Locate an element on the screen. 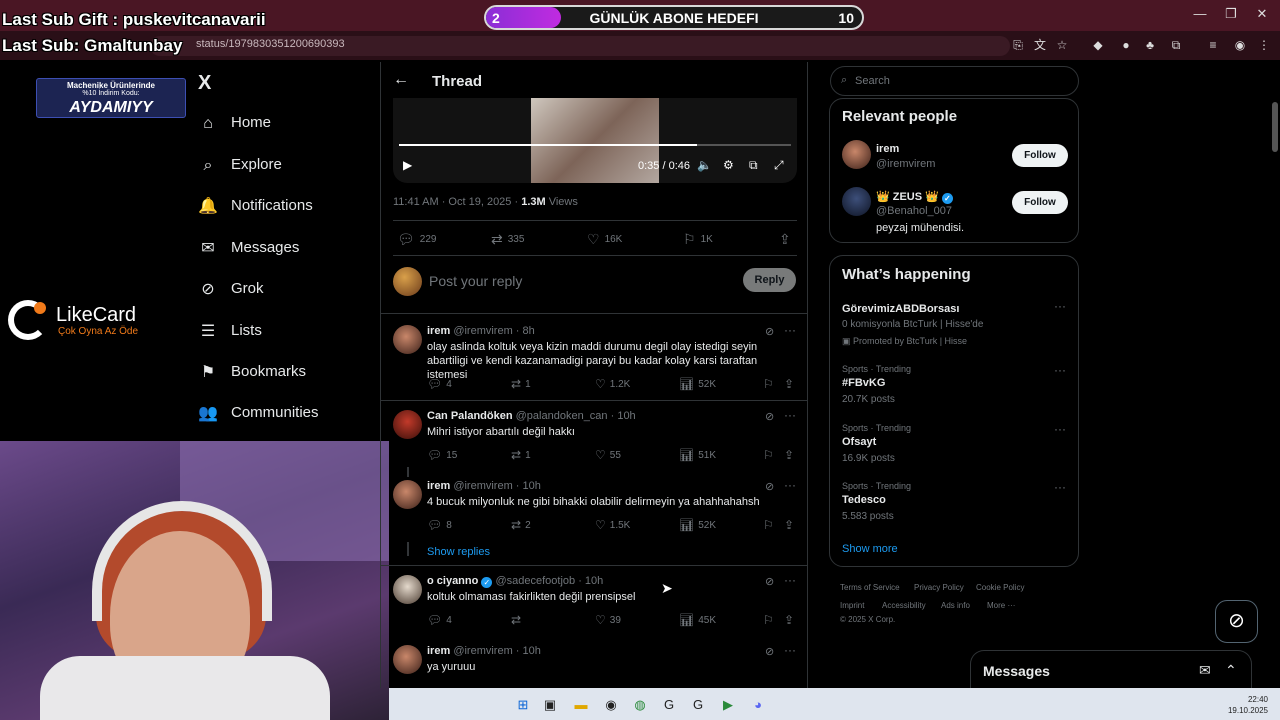 The width and height of the screenshot is (1280, 720). nav-grok: ⊘ Grok is located at coordinates (283, 290).